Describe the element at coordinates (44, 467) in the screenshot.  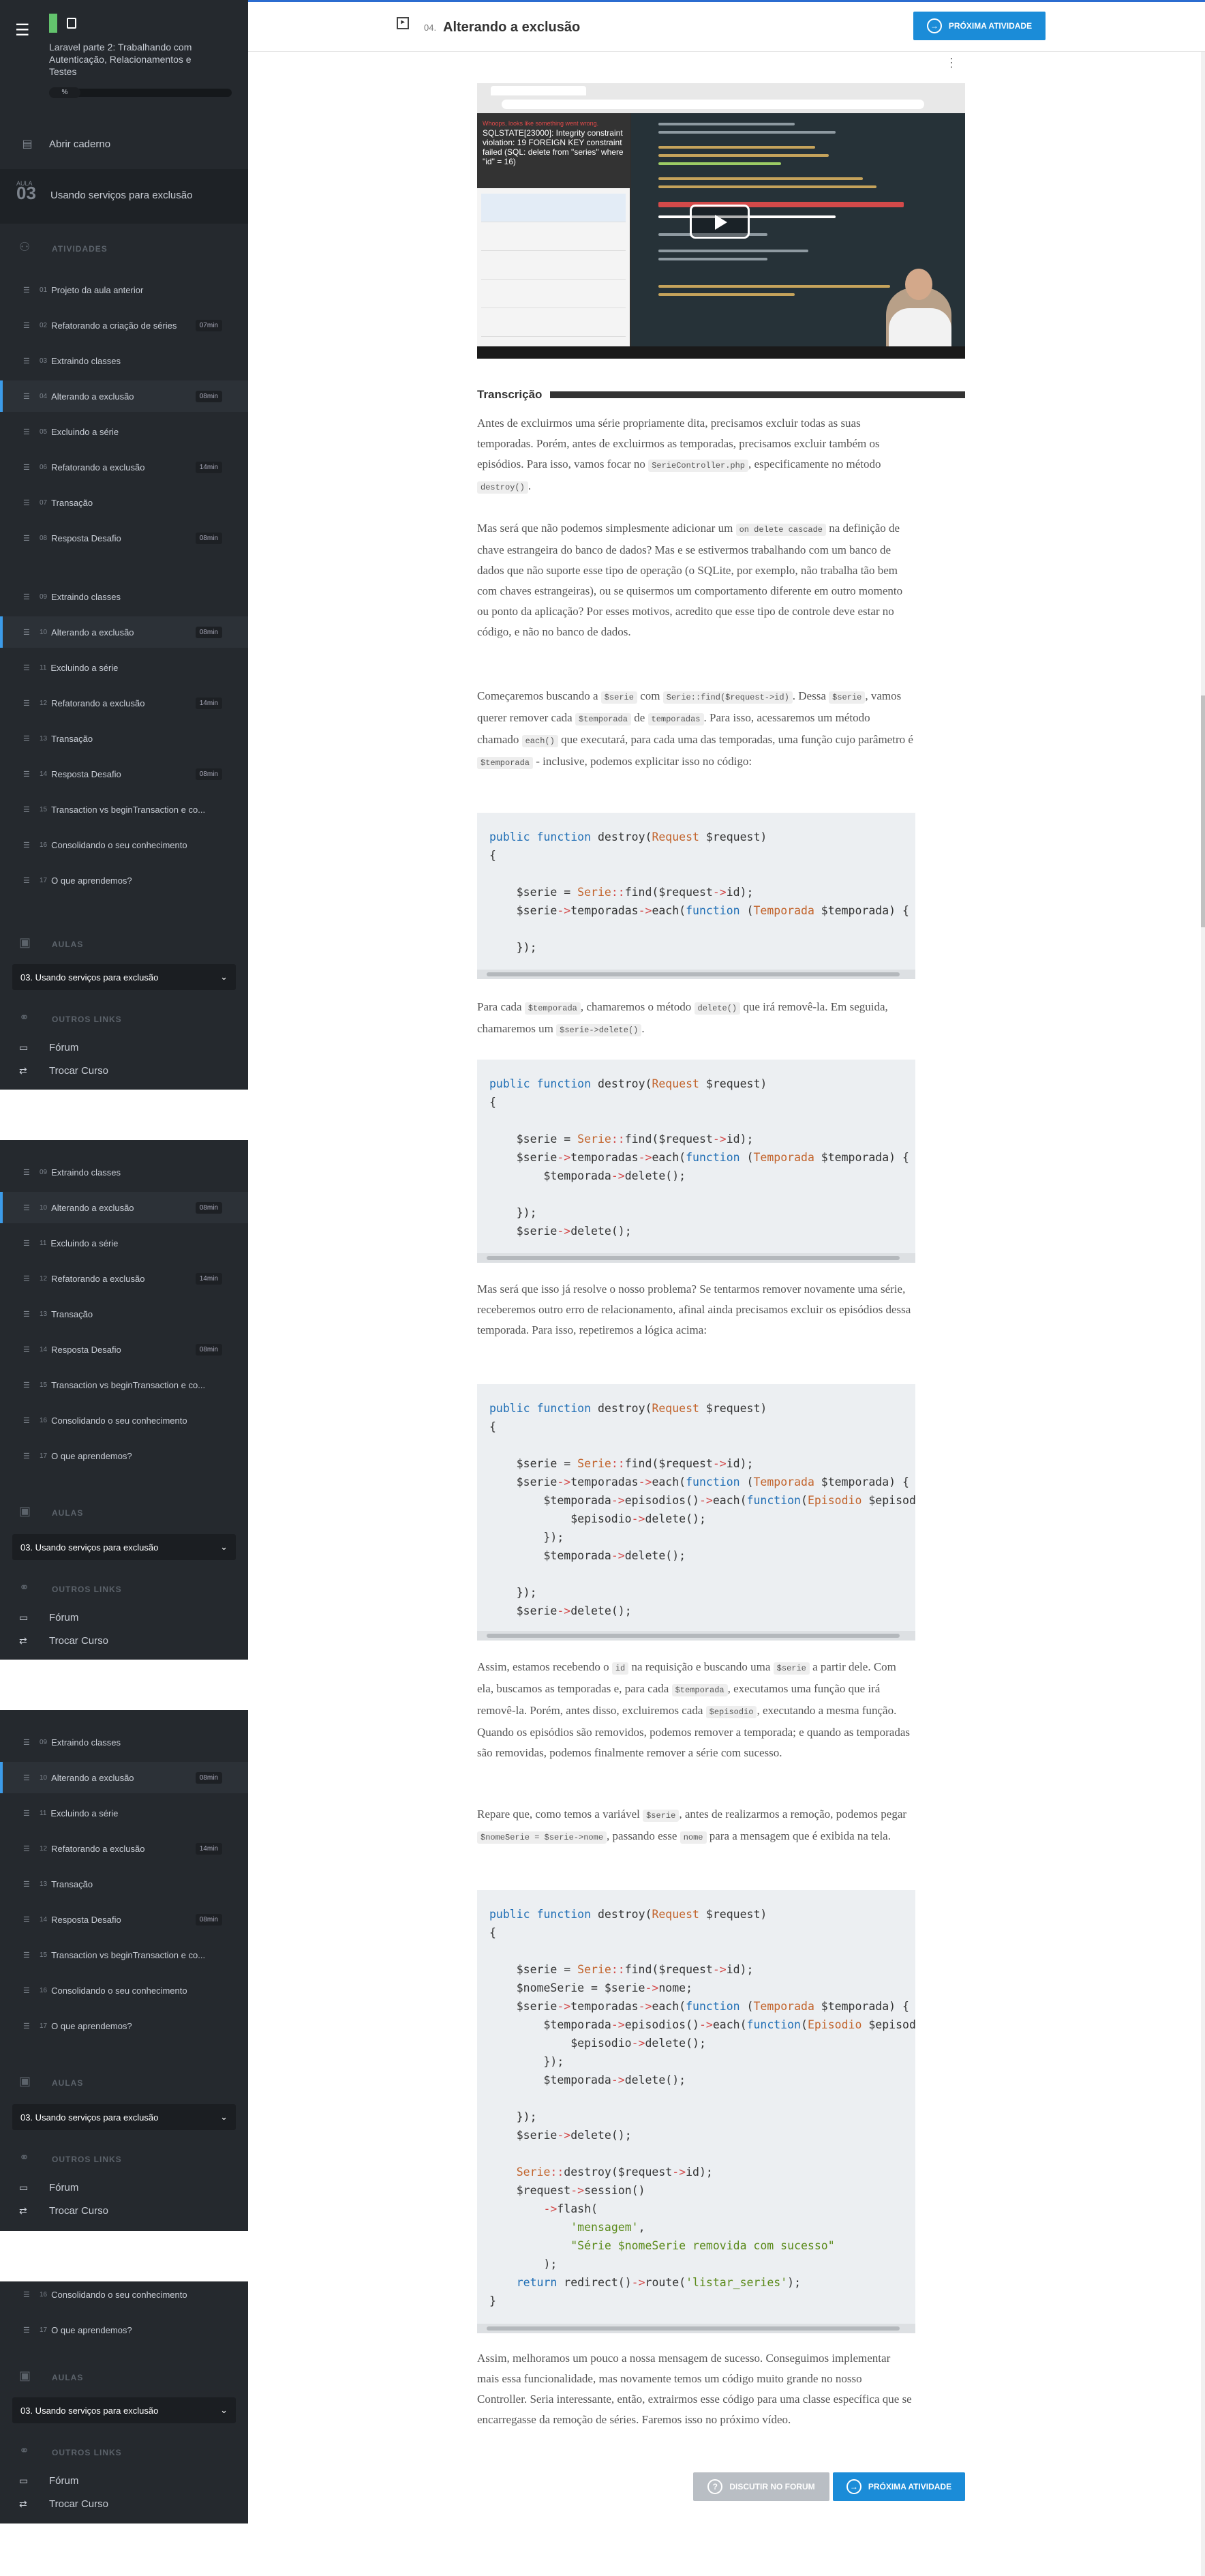
I see `activity-number: 06` at that location.